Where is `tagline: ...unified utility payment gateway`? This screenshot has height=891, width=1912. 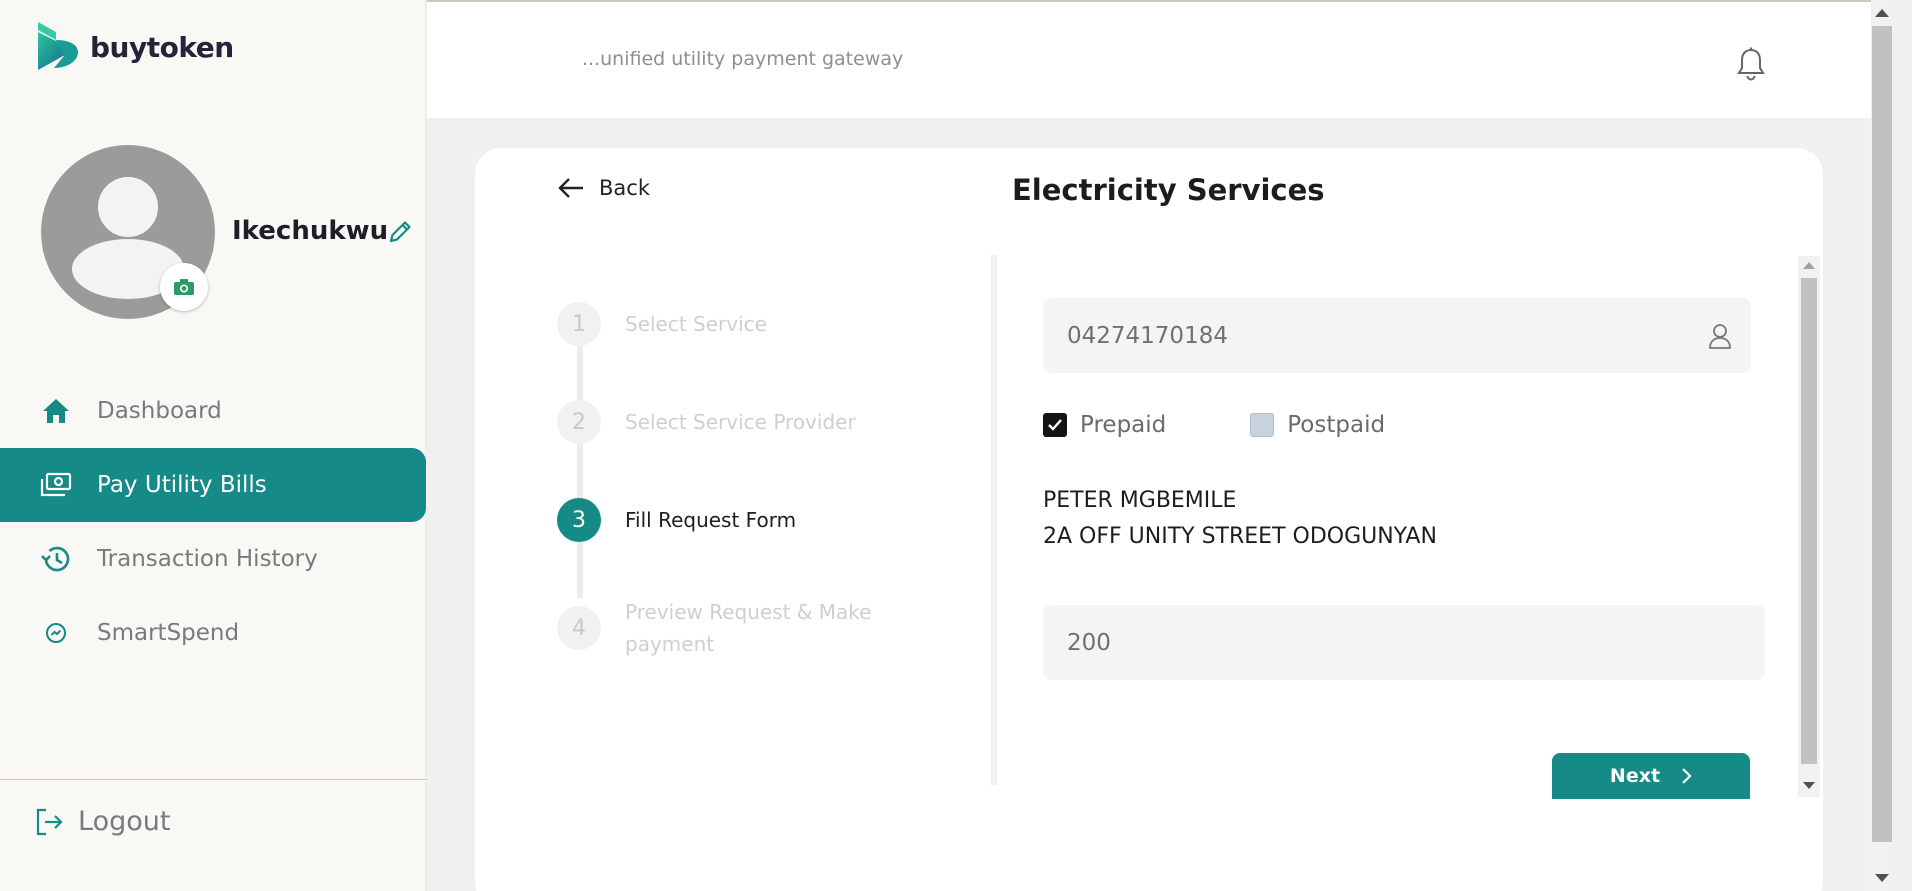
tagline: ...unified utility payment gateway is located at coordinates (743, 59).